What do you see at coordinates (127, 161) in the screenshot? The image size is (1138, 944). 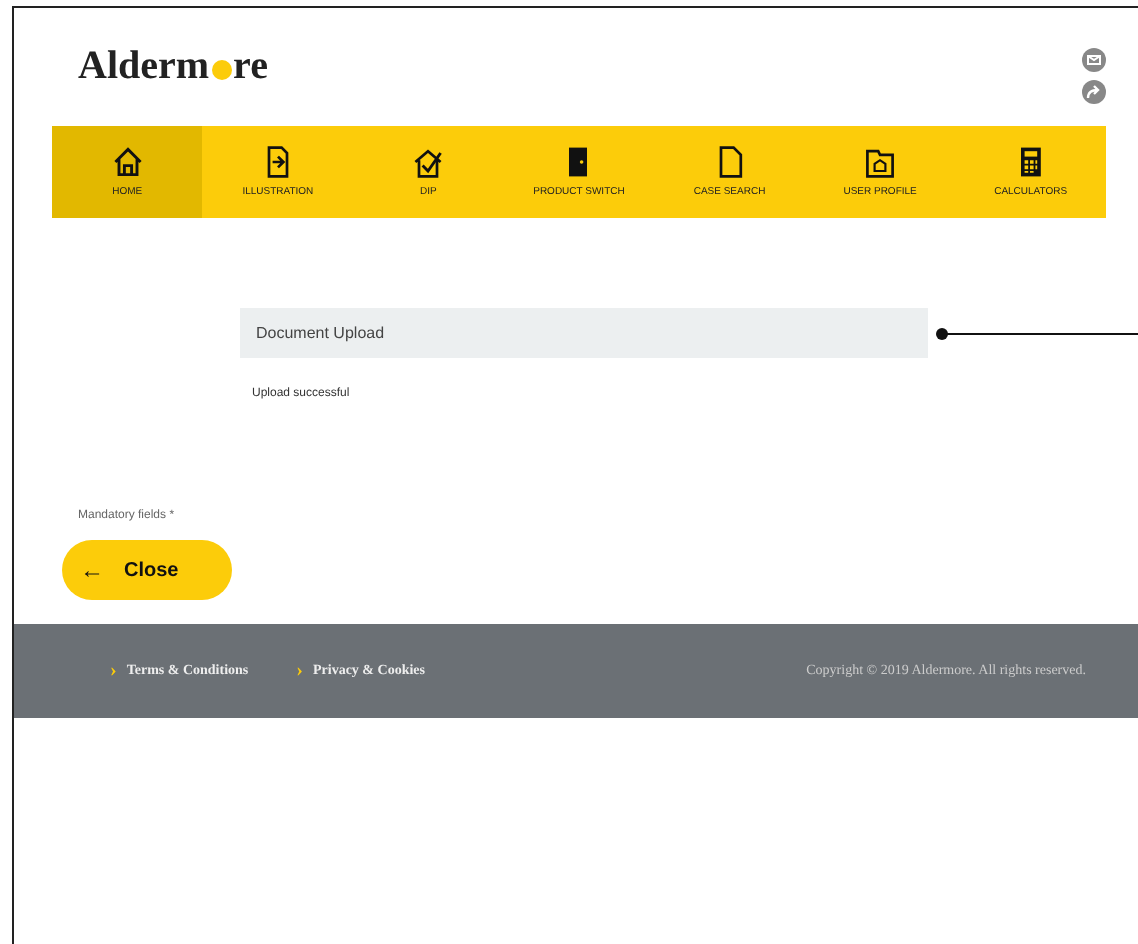 I see `home-icon` at bounding box center [127, 161].